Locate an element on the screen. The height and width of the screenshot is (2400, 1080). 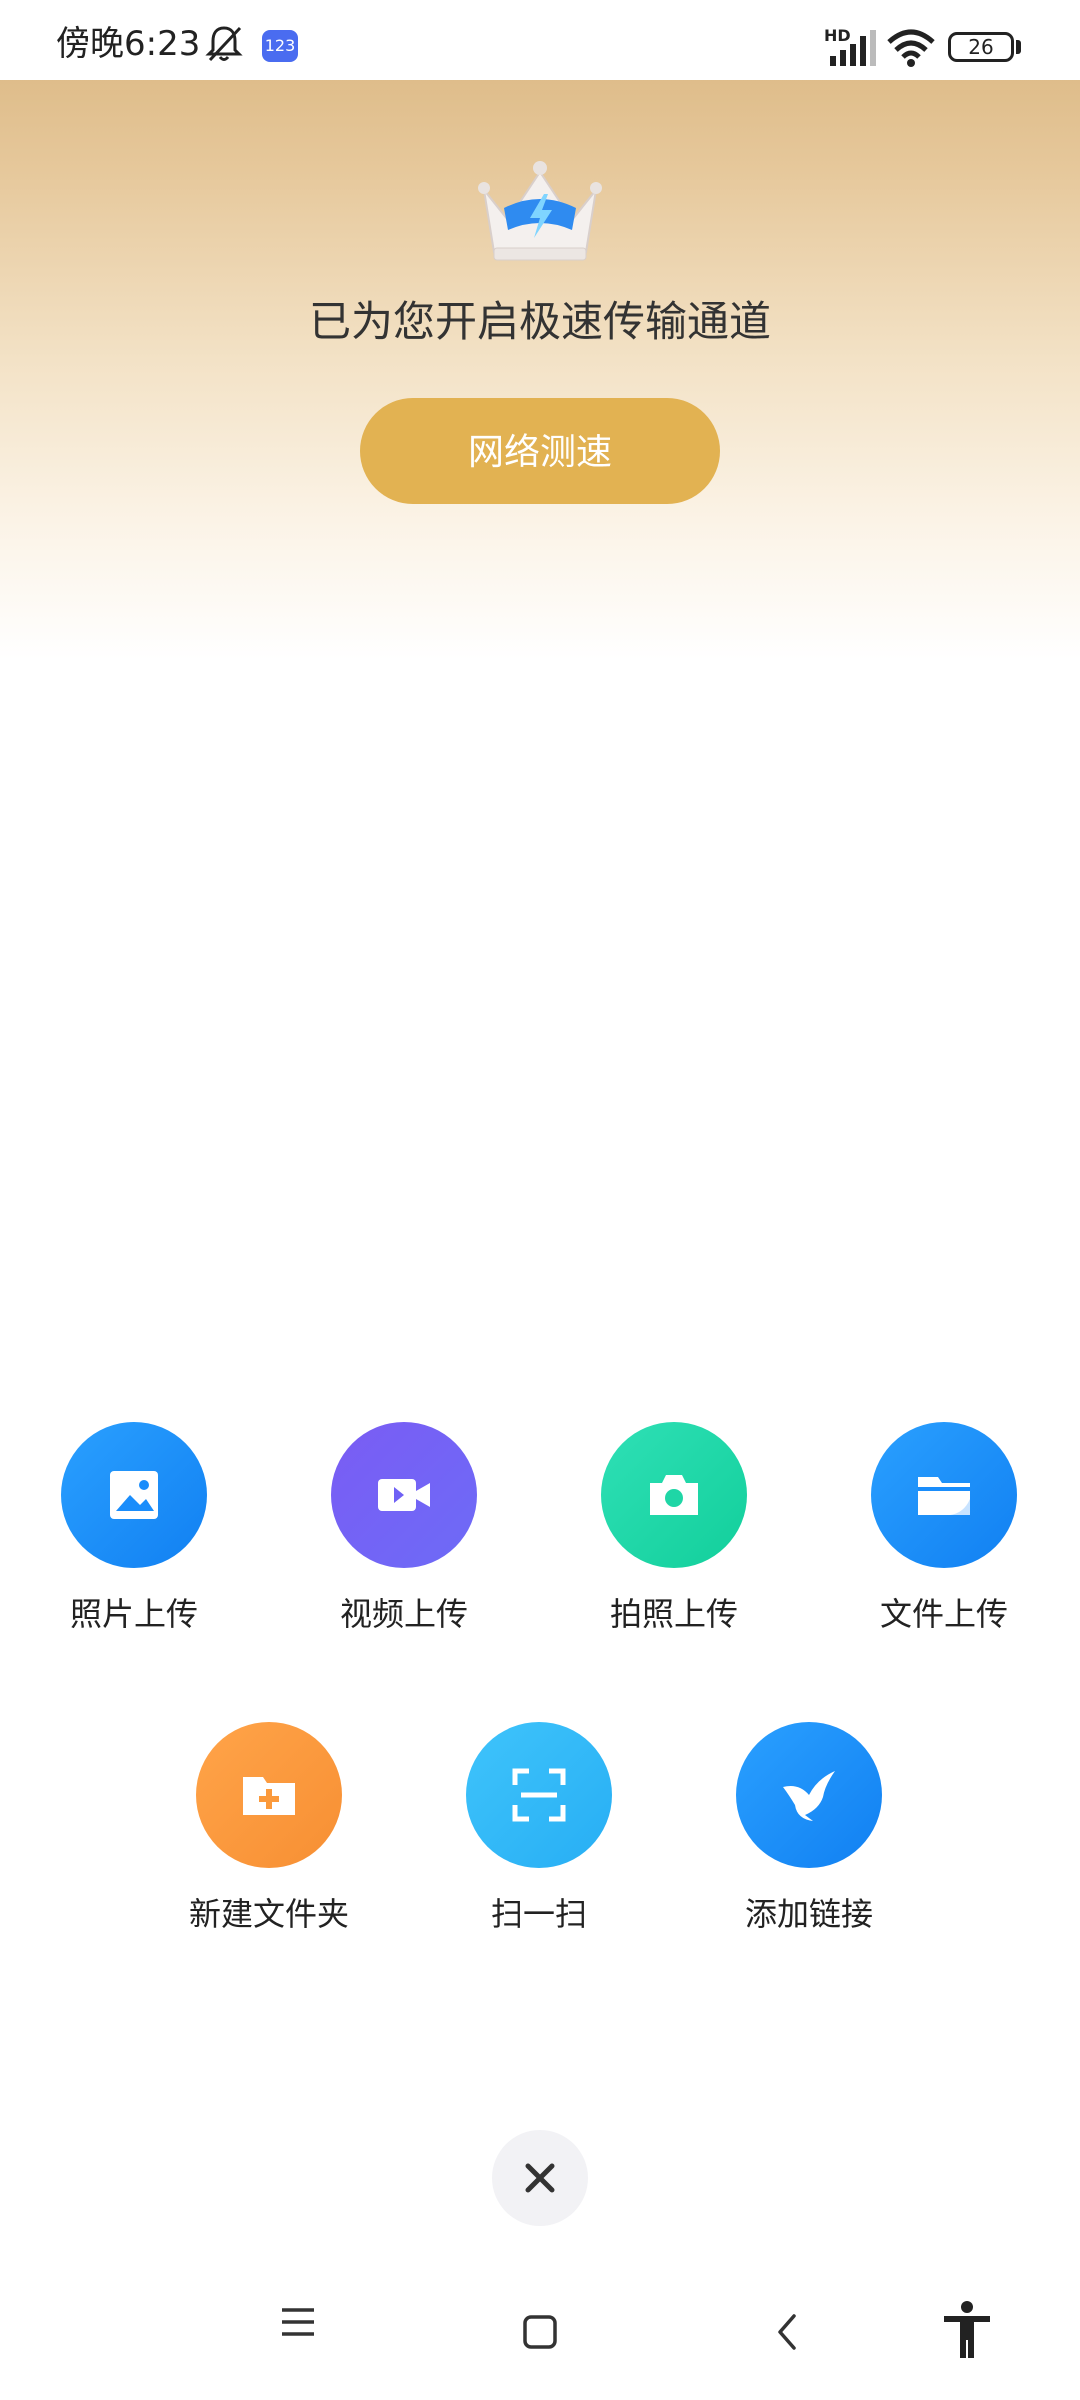
home-icon is located at coordinates (540, 2332).